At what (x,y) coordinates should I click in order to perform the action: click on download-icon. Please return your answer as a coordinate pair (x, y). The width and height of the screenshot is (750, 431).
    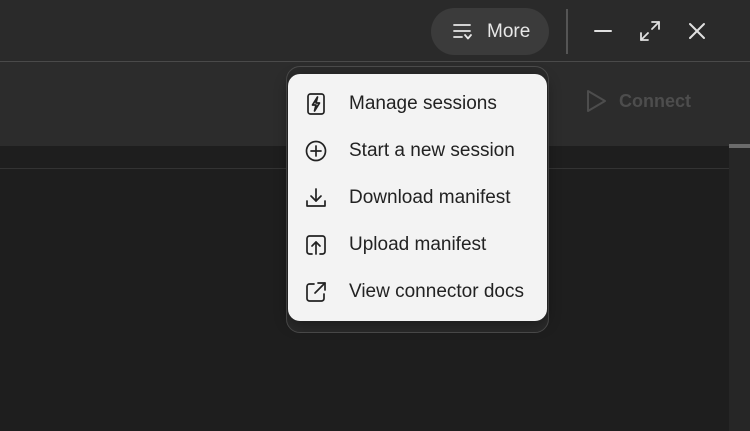
    Looking at the image, I should click on (316, 197).